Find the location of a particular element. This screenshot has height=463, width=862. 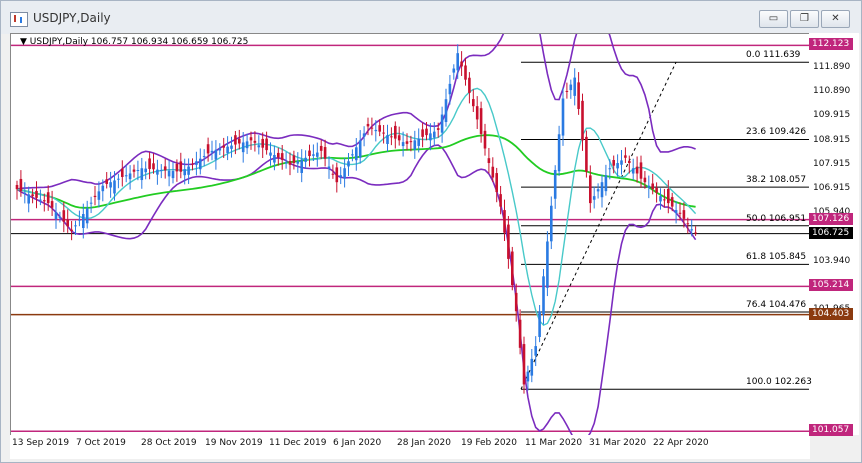

fibonacci-level-label: 100.0 102.263 is located at coordinates (779, 382).